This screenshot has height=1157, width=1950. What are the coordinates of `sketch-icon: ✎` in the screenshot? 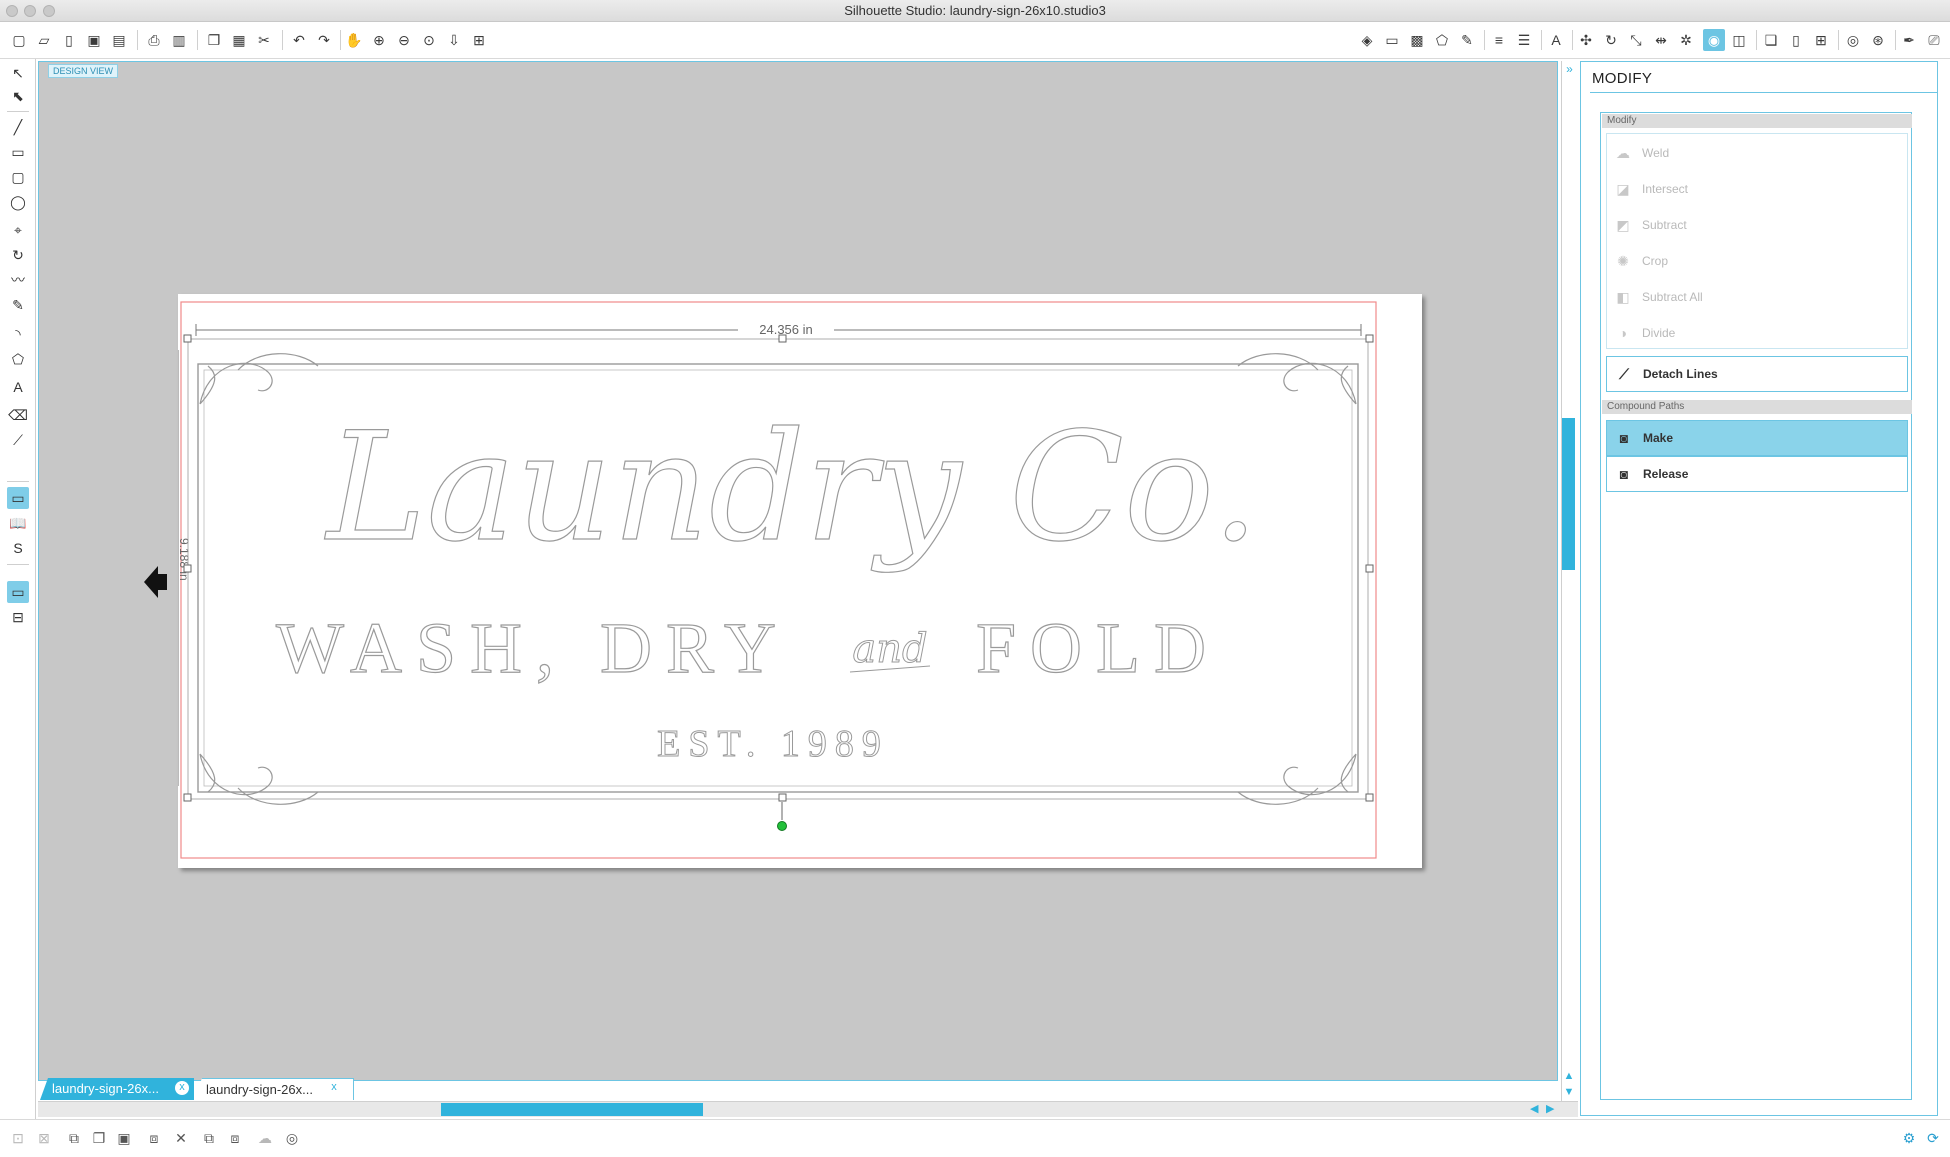 It's located at (1467, 40).